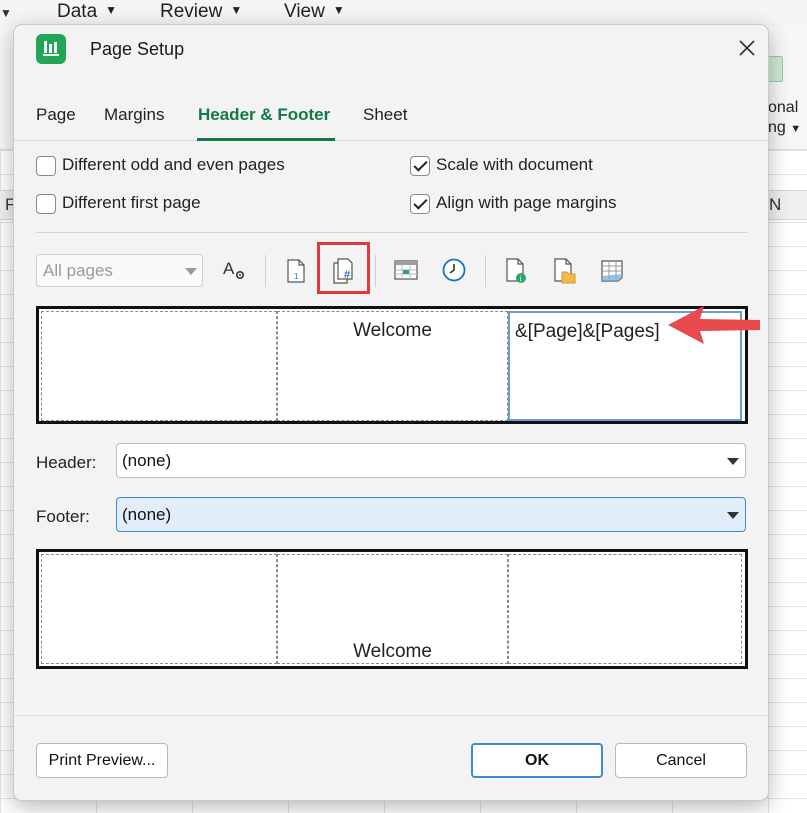 The width and height of the screenshot is (807, 813). Describe the element at coordinates (587, 331) in the screenshot. I see `header-right-text: &[Page]&[Pages]` at that location.